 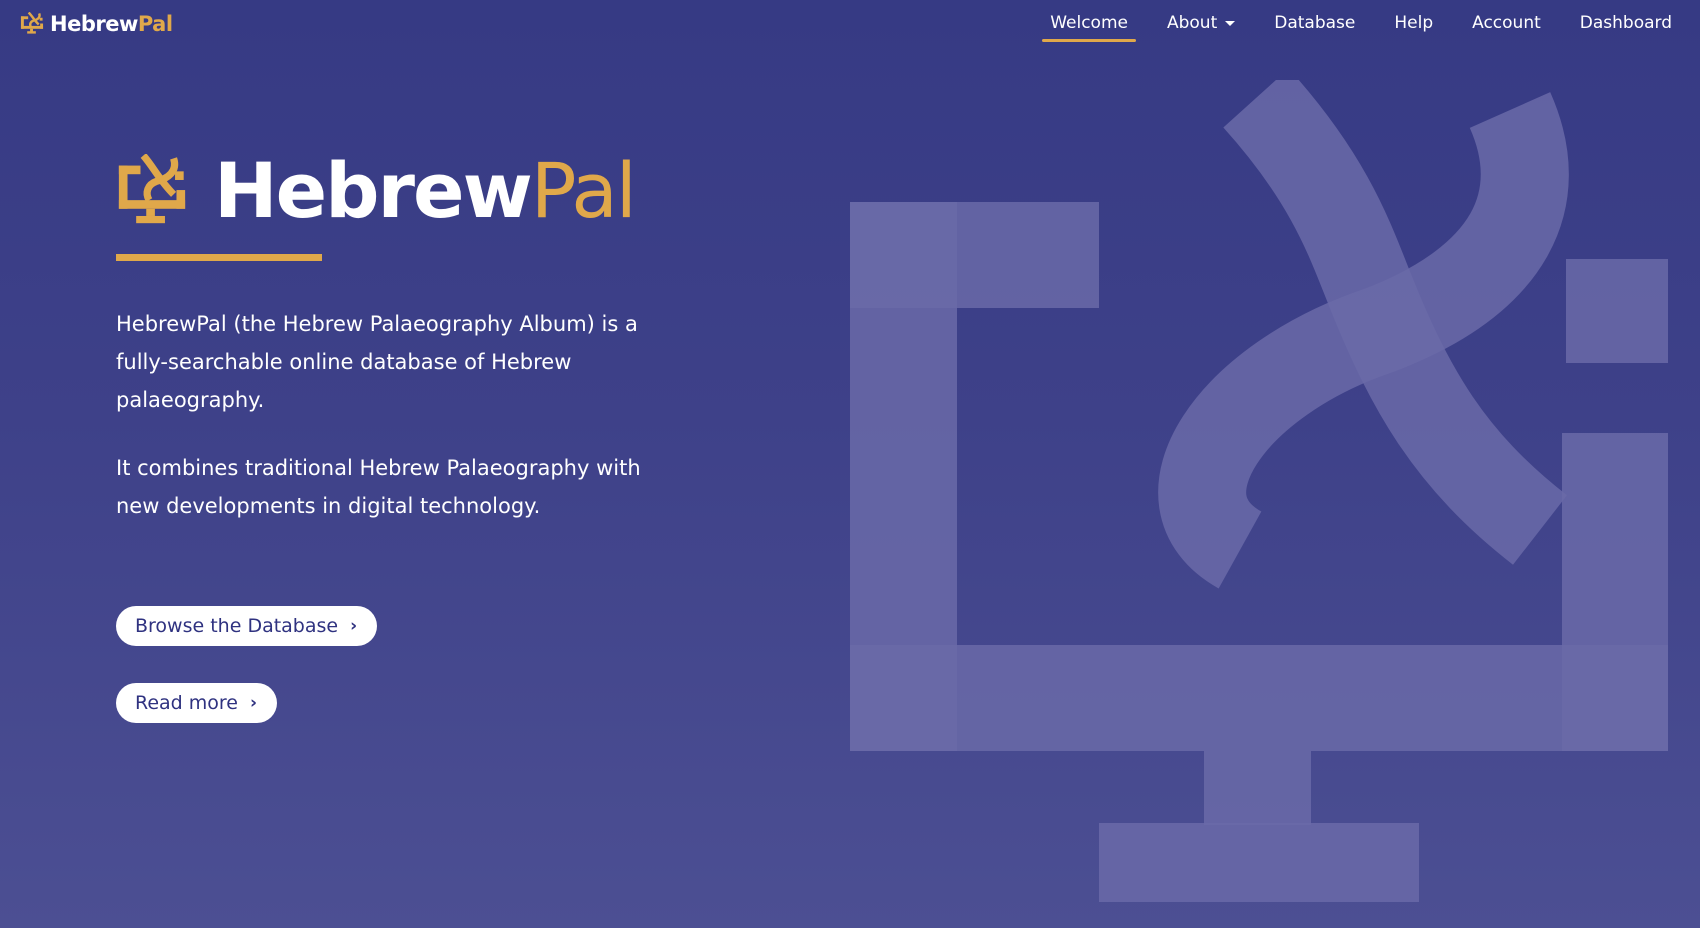 I want to click on hero-title-part1: Hebrew, so click(x=373, y=190).